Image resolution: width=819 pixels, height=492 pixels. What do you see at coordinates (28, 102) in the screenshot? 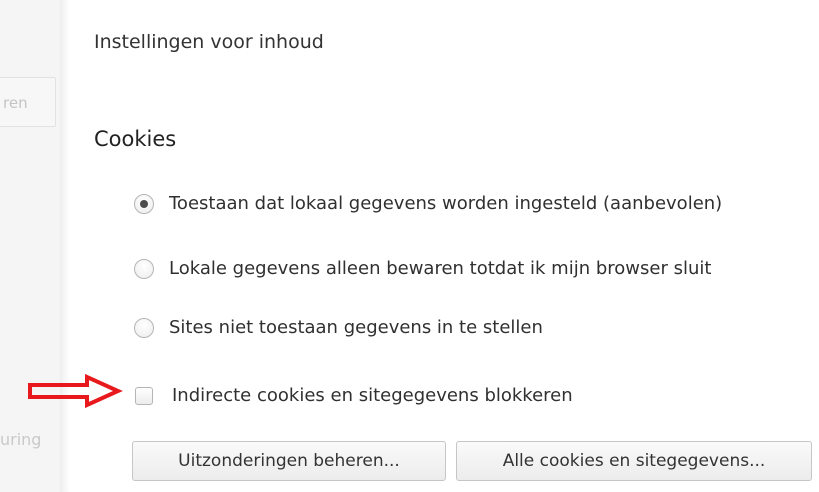
I see `background-button: ren` at bounding box center [28, 102].